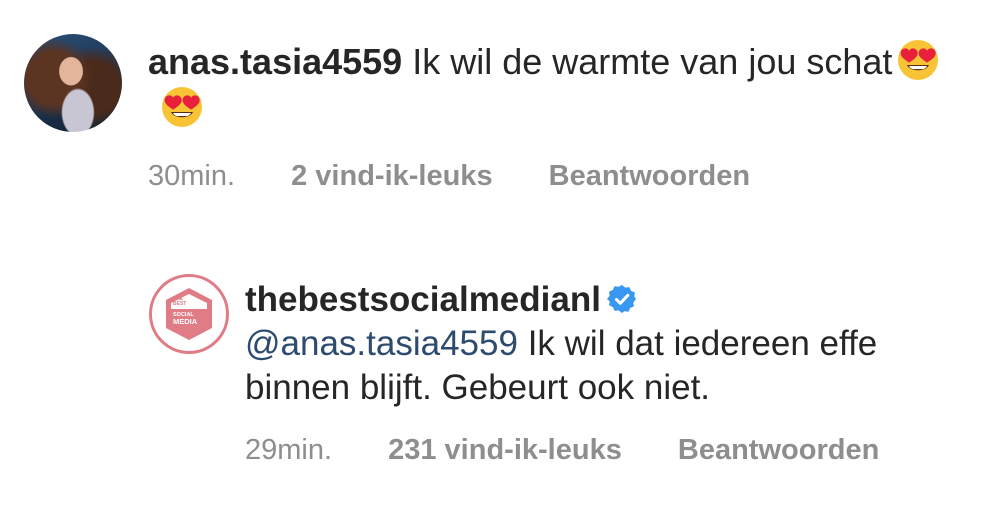 This screenshot has height=526, width=985. What do you see at coordinates (192, 176) in the screenshot?
I see `timestamp: 30min.` at bounding box center [192, 176].